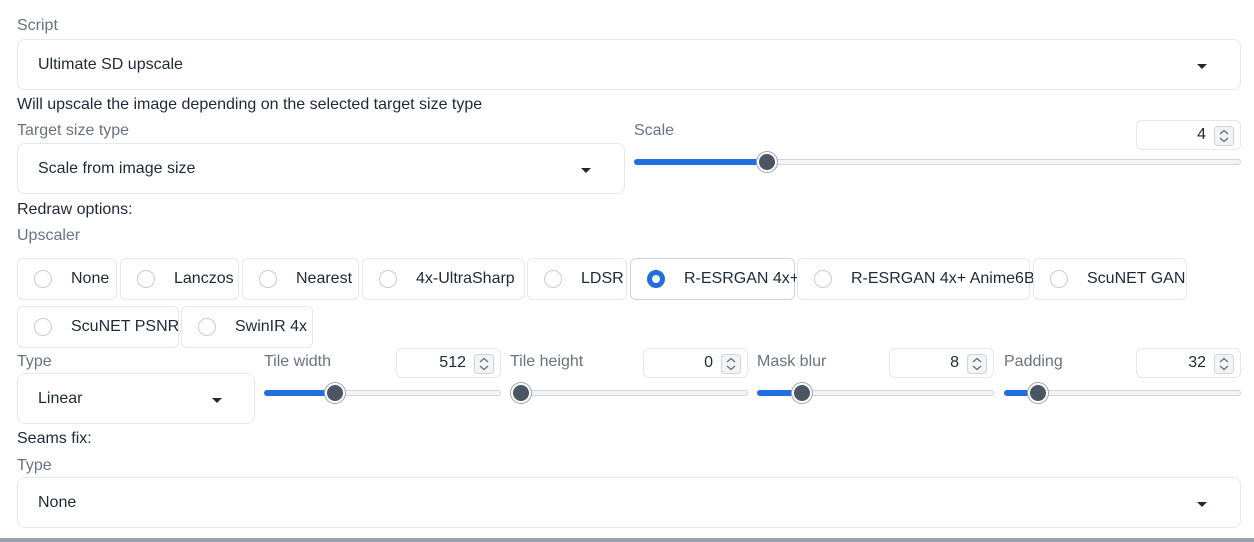  Describe the element at coordinates (629, 64) in the screenshot. I see `script-dropdown: Ultimate SD upscale` at that location.